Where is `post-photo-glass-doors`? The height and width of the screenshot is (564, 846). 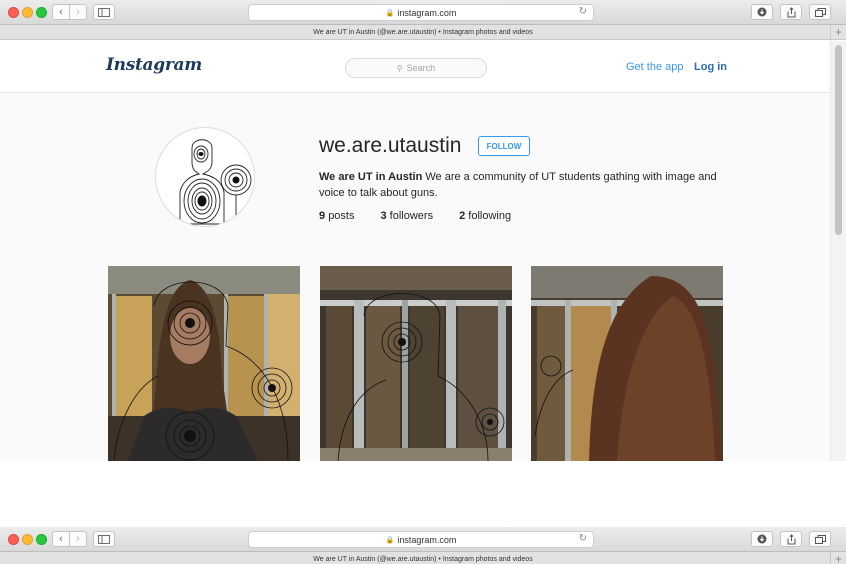
post-photo-glass-doors is located at coordinates (416, 363).